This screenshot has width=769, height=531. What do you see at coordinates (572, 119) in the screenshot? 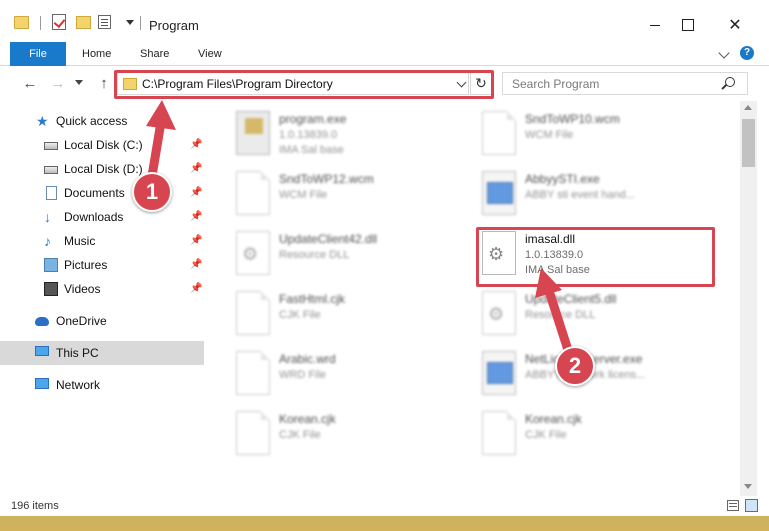
I see `file-name: SndToWP10.wcm` at bounding box center [572, 119].